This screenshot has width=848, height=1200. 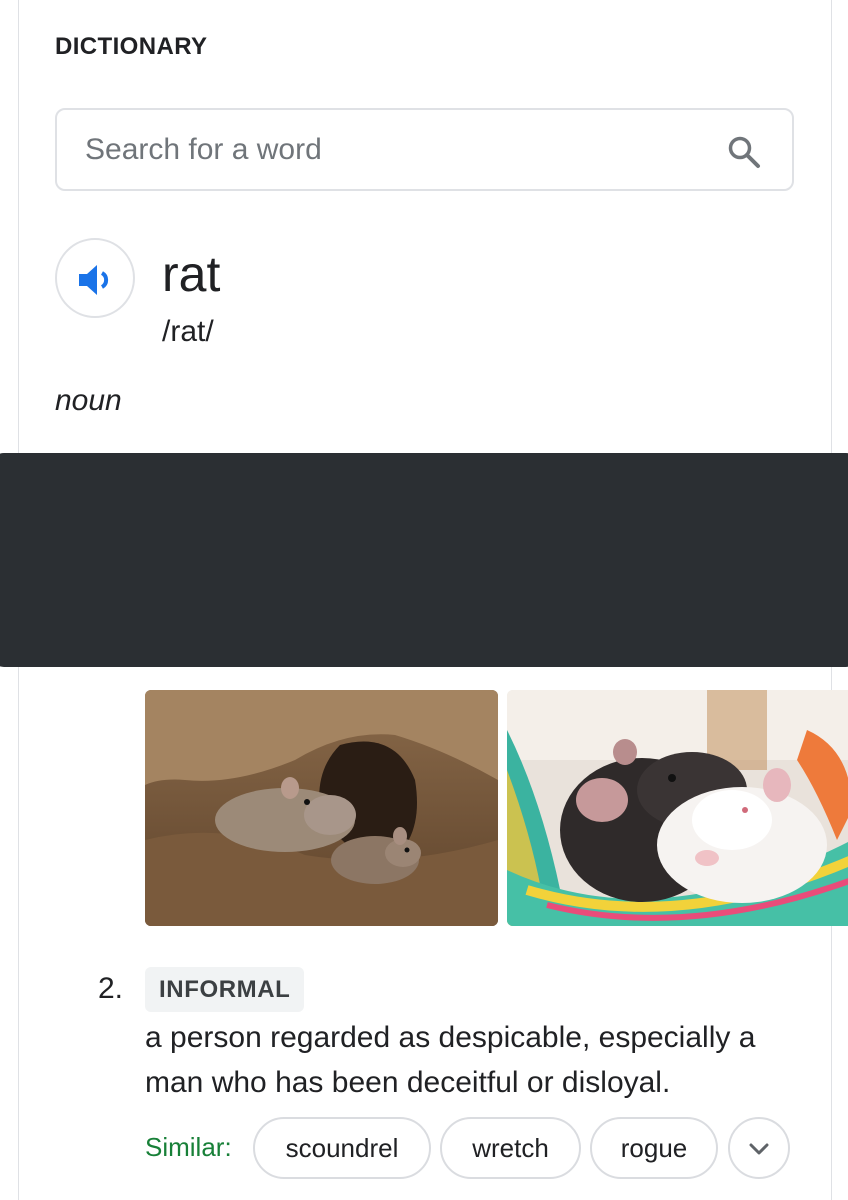 I want to click on chevron-down-icon, so click(x=759, y=1149).